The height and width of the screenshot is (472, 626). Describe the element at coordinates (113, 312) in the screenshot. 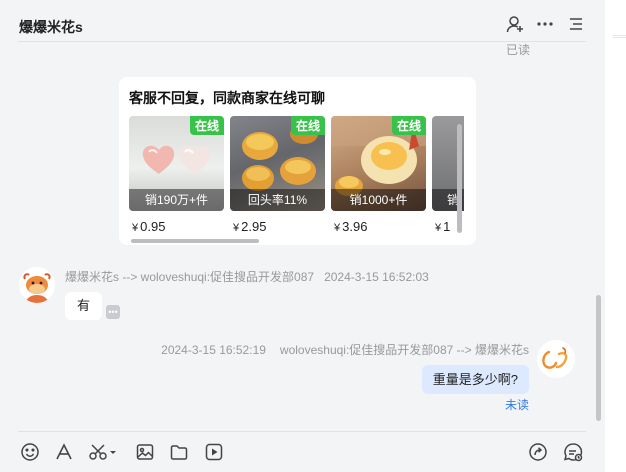

I see `message-options-icon: •••` at that location.